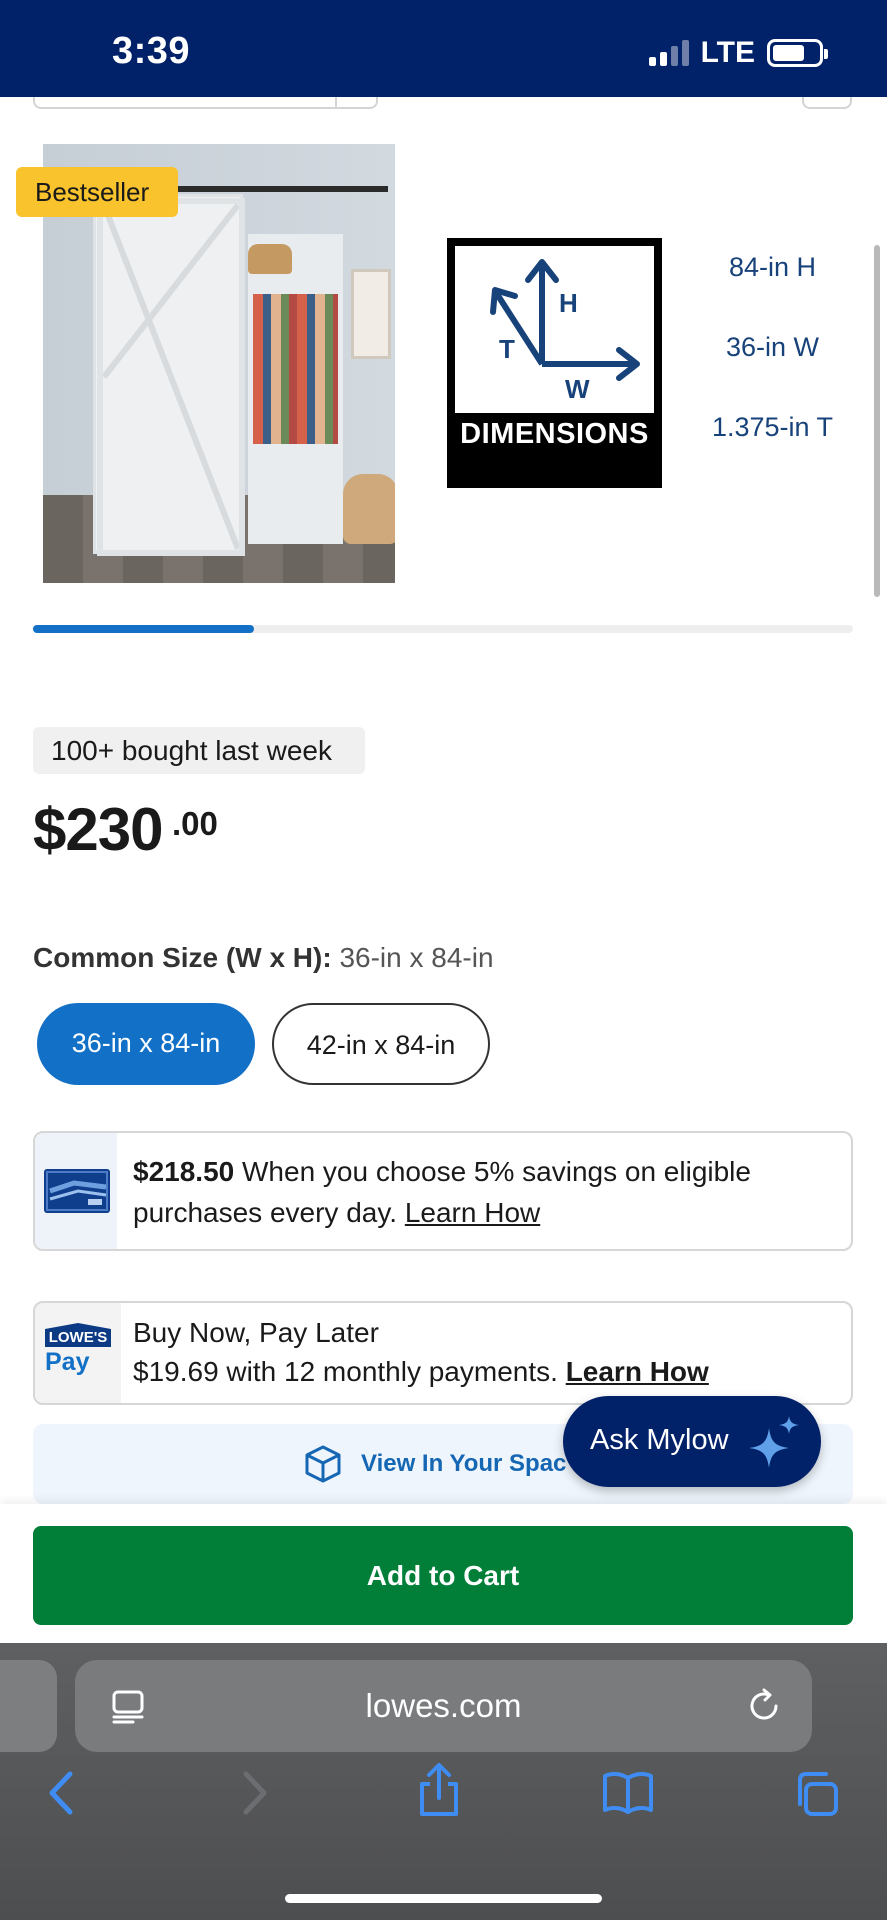  I want to click on price-dollars: $230, so click(98, 829).